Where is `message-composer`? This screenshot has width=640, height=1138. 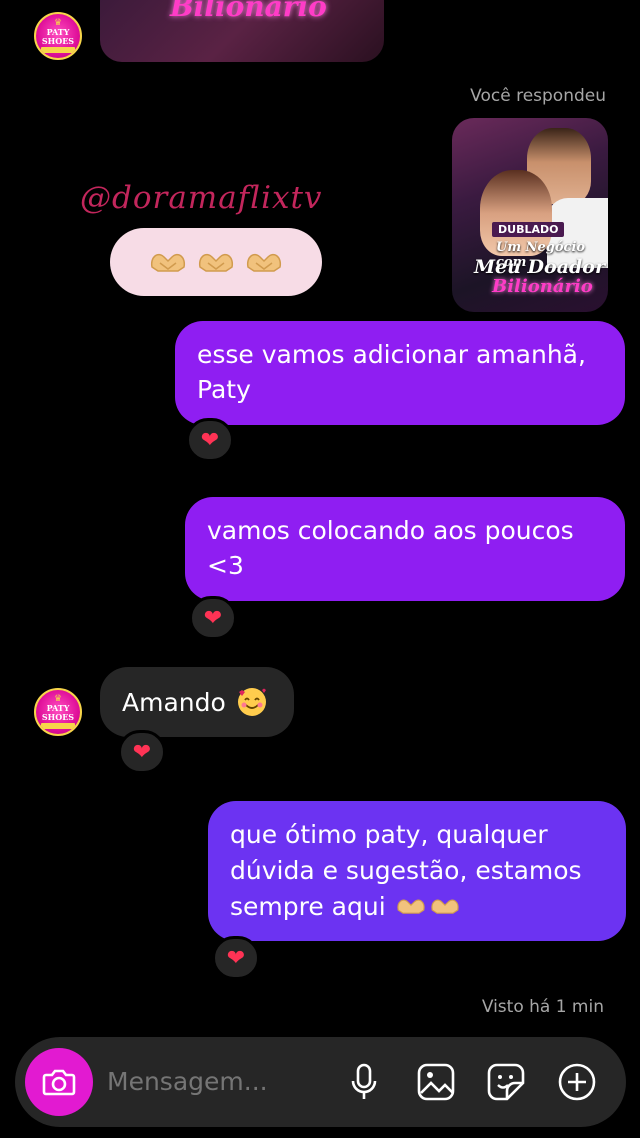
message-composer is located at coordinates (320, 1082).